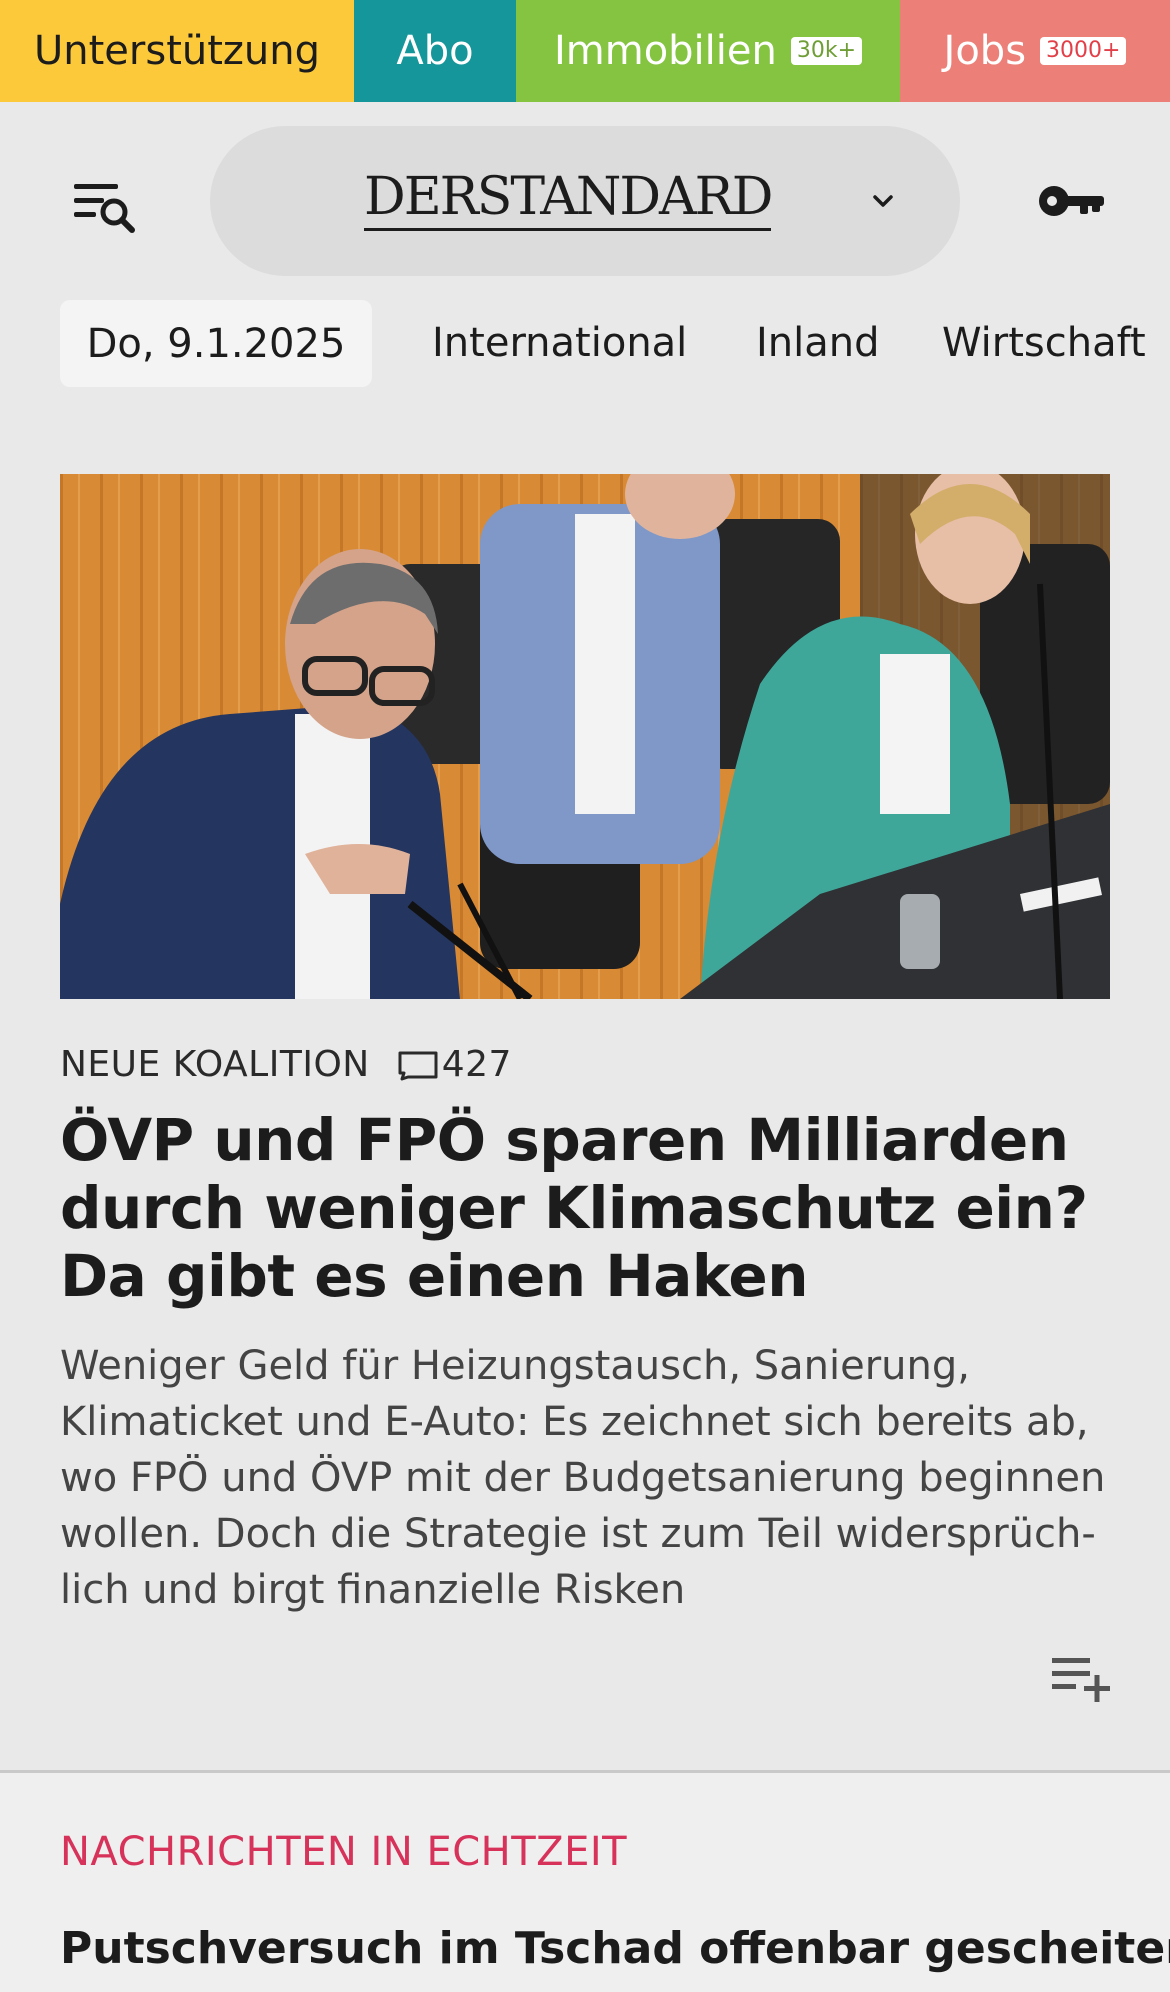  I want to click on immobilien-tab: Immobilien 30k+, so click(708, 51).